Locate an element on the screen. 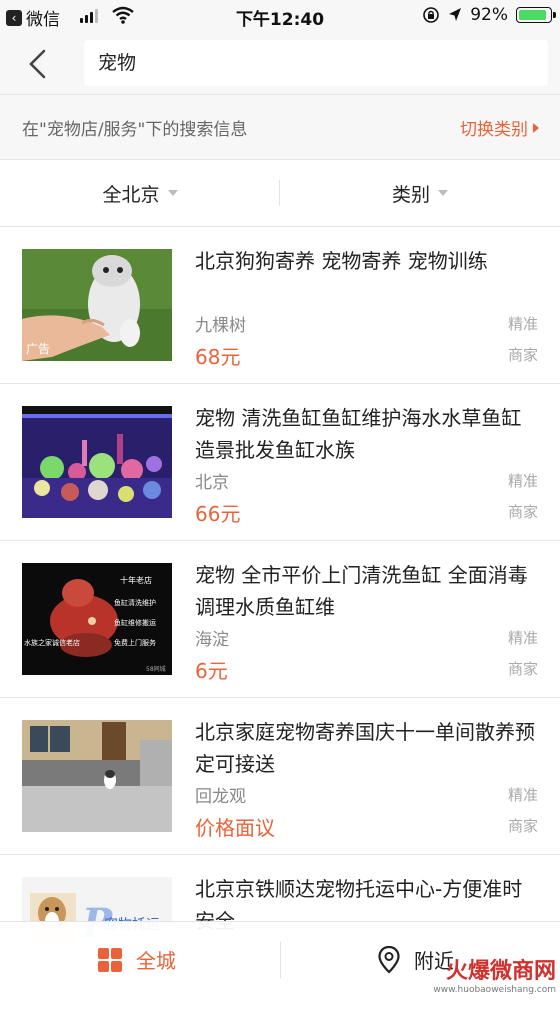 Image resolution: width=560 pixels, height=1011 pixels. listing-title: 北京狗狗寄养 宠物寄养 宠物训练 is located at coordinates (341, 261).